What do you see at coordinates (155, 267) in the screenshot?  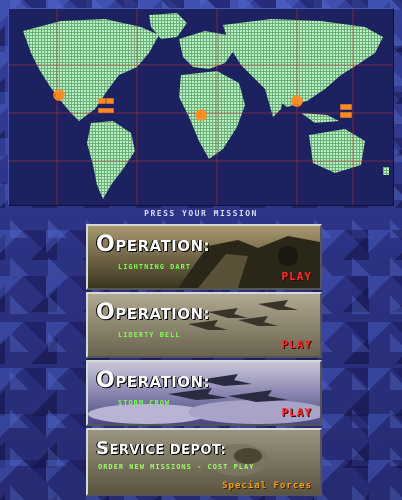 I see `mission-subtitle: Lightning Dart` at bounding box center [155, 267].